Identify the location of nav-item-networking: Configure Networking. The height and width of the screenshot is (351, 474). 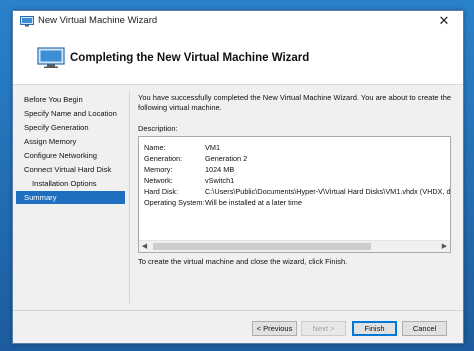
(70, 155).